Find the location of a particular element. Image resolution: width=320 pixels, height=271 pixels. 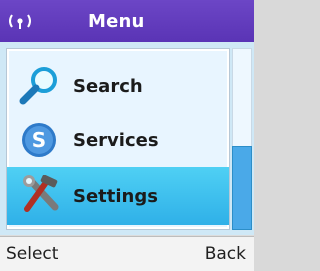

menu-item-services: S Services is located at coordinates (118, 140).